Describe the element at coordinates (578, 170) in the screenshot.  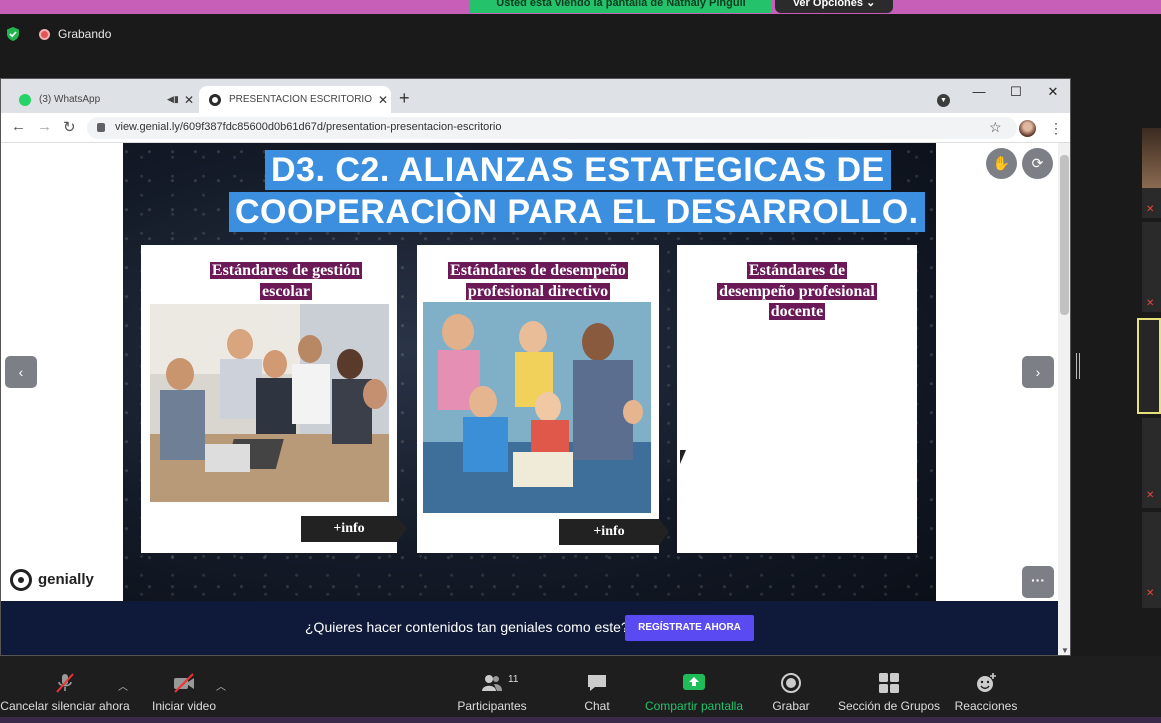
I see `slide-title-line1: D3. C2. ALIANZAS ESTATEGICAS DE` at that location.